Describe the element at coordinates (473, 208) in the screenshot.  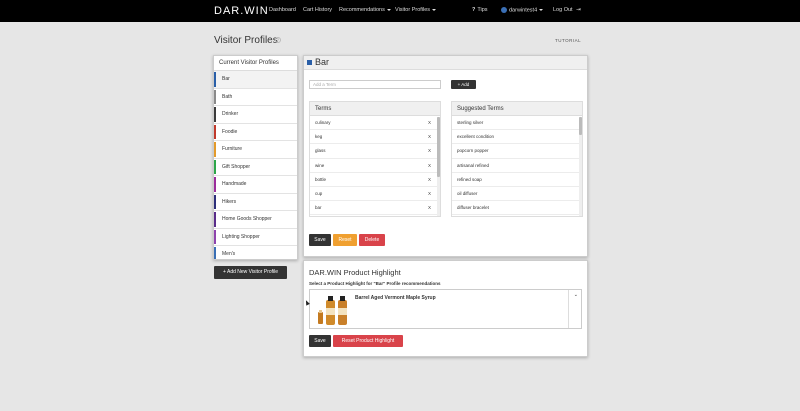
I see `suggested-term-label: diffuser bracelet` at that location.